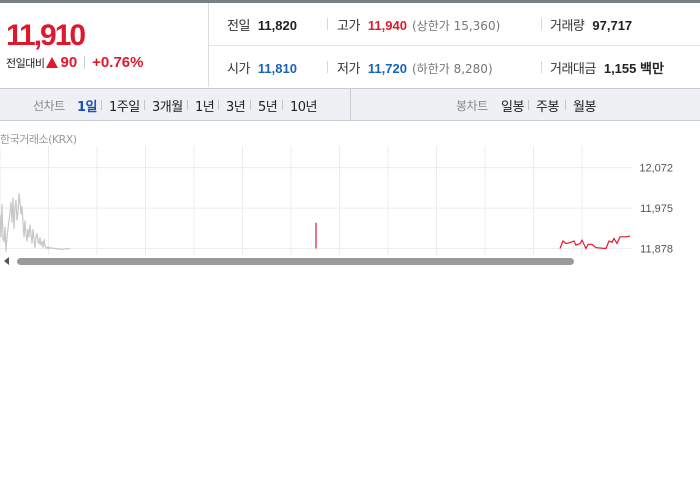 The image size is (700, 490). Describe the element at coordinates (567, 26) in the screenshot. I see `stat-label: 거래량` at that location.